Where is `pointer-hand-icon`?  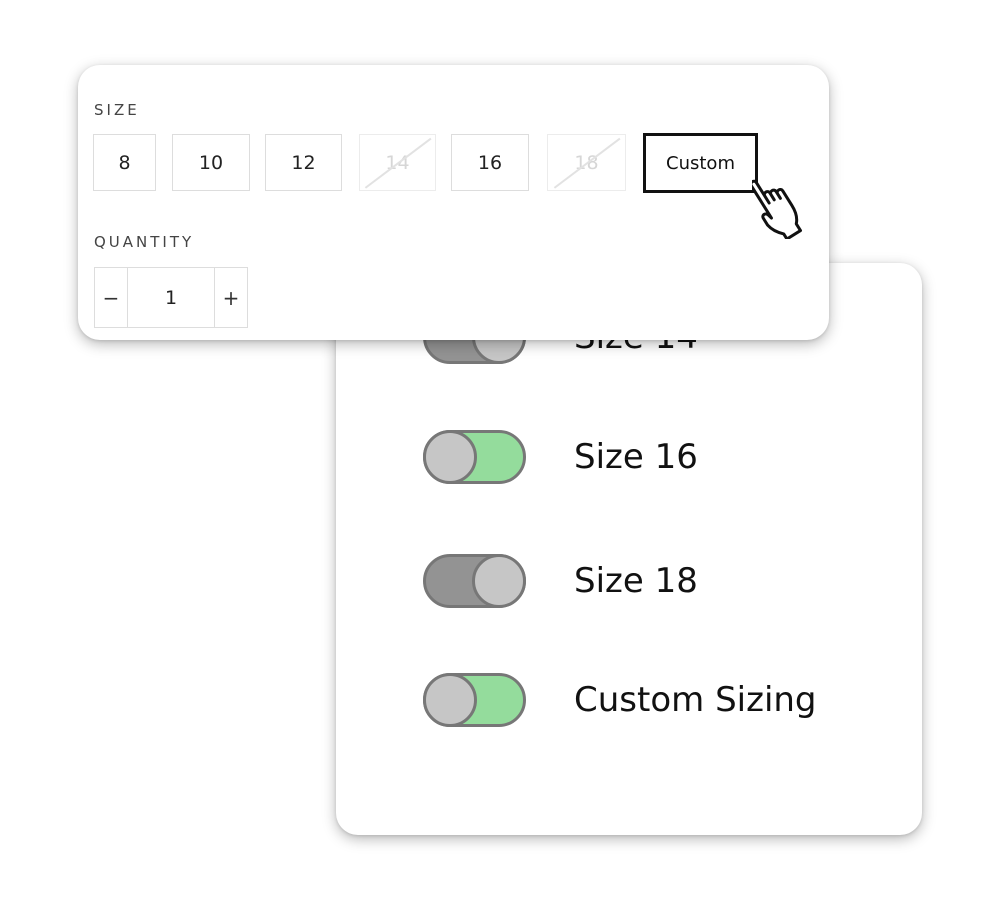
pointer-hand-icon is located at coordinates (777, 209).